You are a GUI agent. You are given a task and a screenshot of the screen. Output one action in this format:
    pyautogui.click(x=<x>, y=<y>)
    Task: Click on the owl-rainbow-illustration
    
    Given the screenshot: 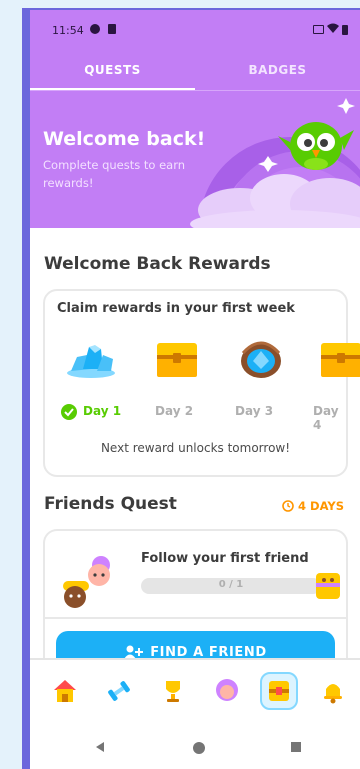 What is the action you would take?
    pyautogui.click(x=275, y=163)
    